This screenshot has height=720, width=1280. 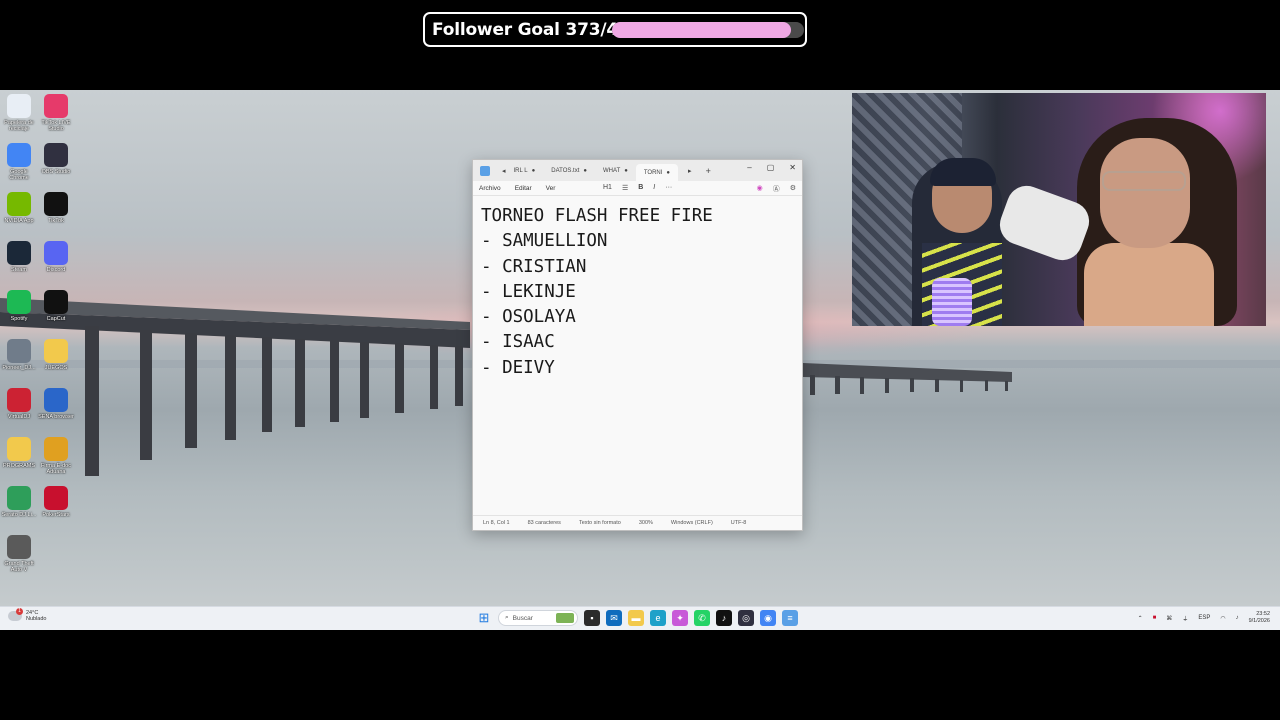 I want to click on desktop-icon: Google Chrome, so click(x=19, y=162).